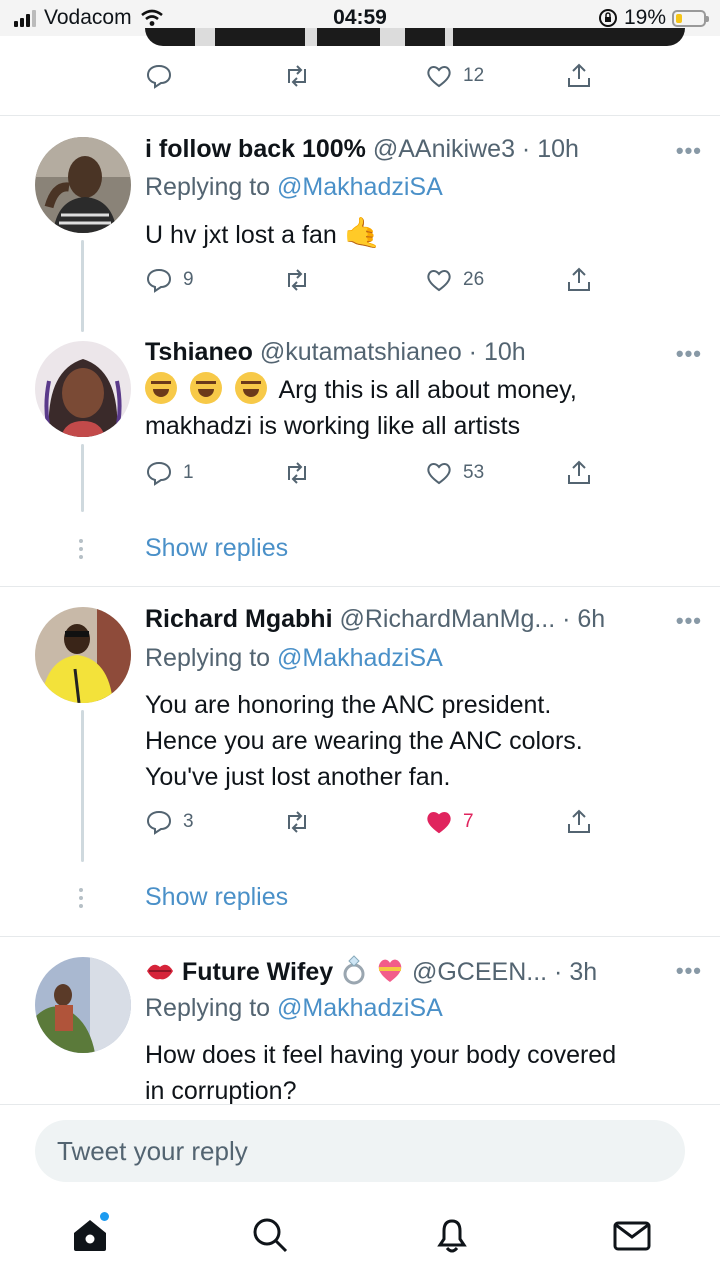 The height and width of the screenshot is (1280, 720). What do you see at coordinates (632, 1235) in the screenshot?
I see `tab-messages` at bounding box center [632, 1235].